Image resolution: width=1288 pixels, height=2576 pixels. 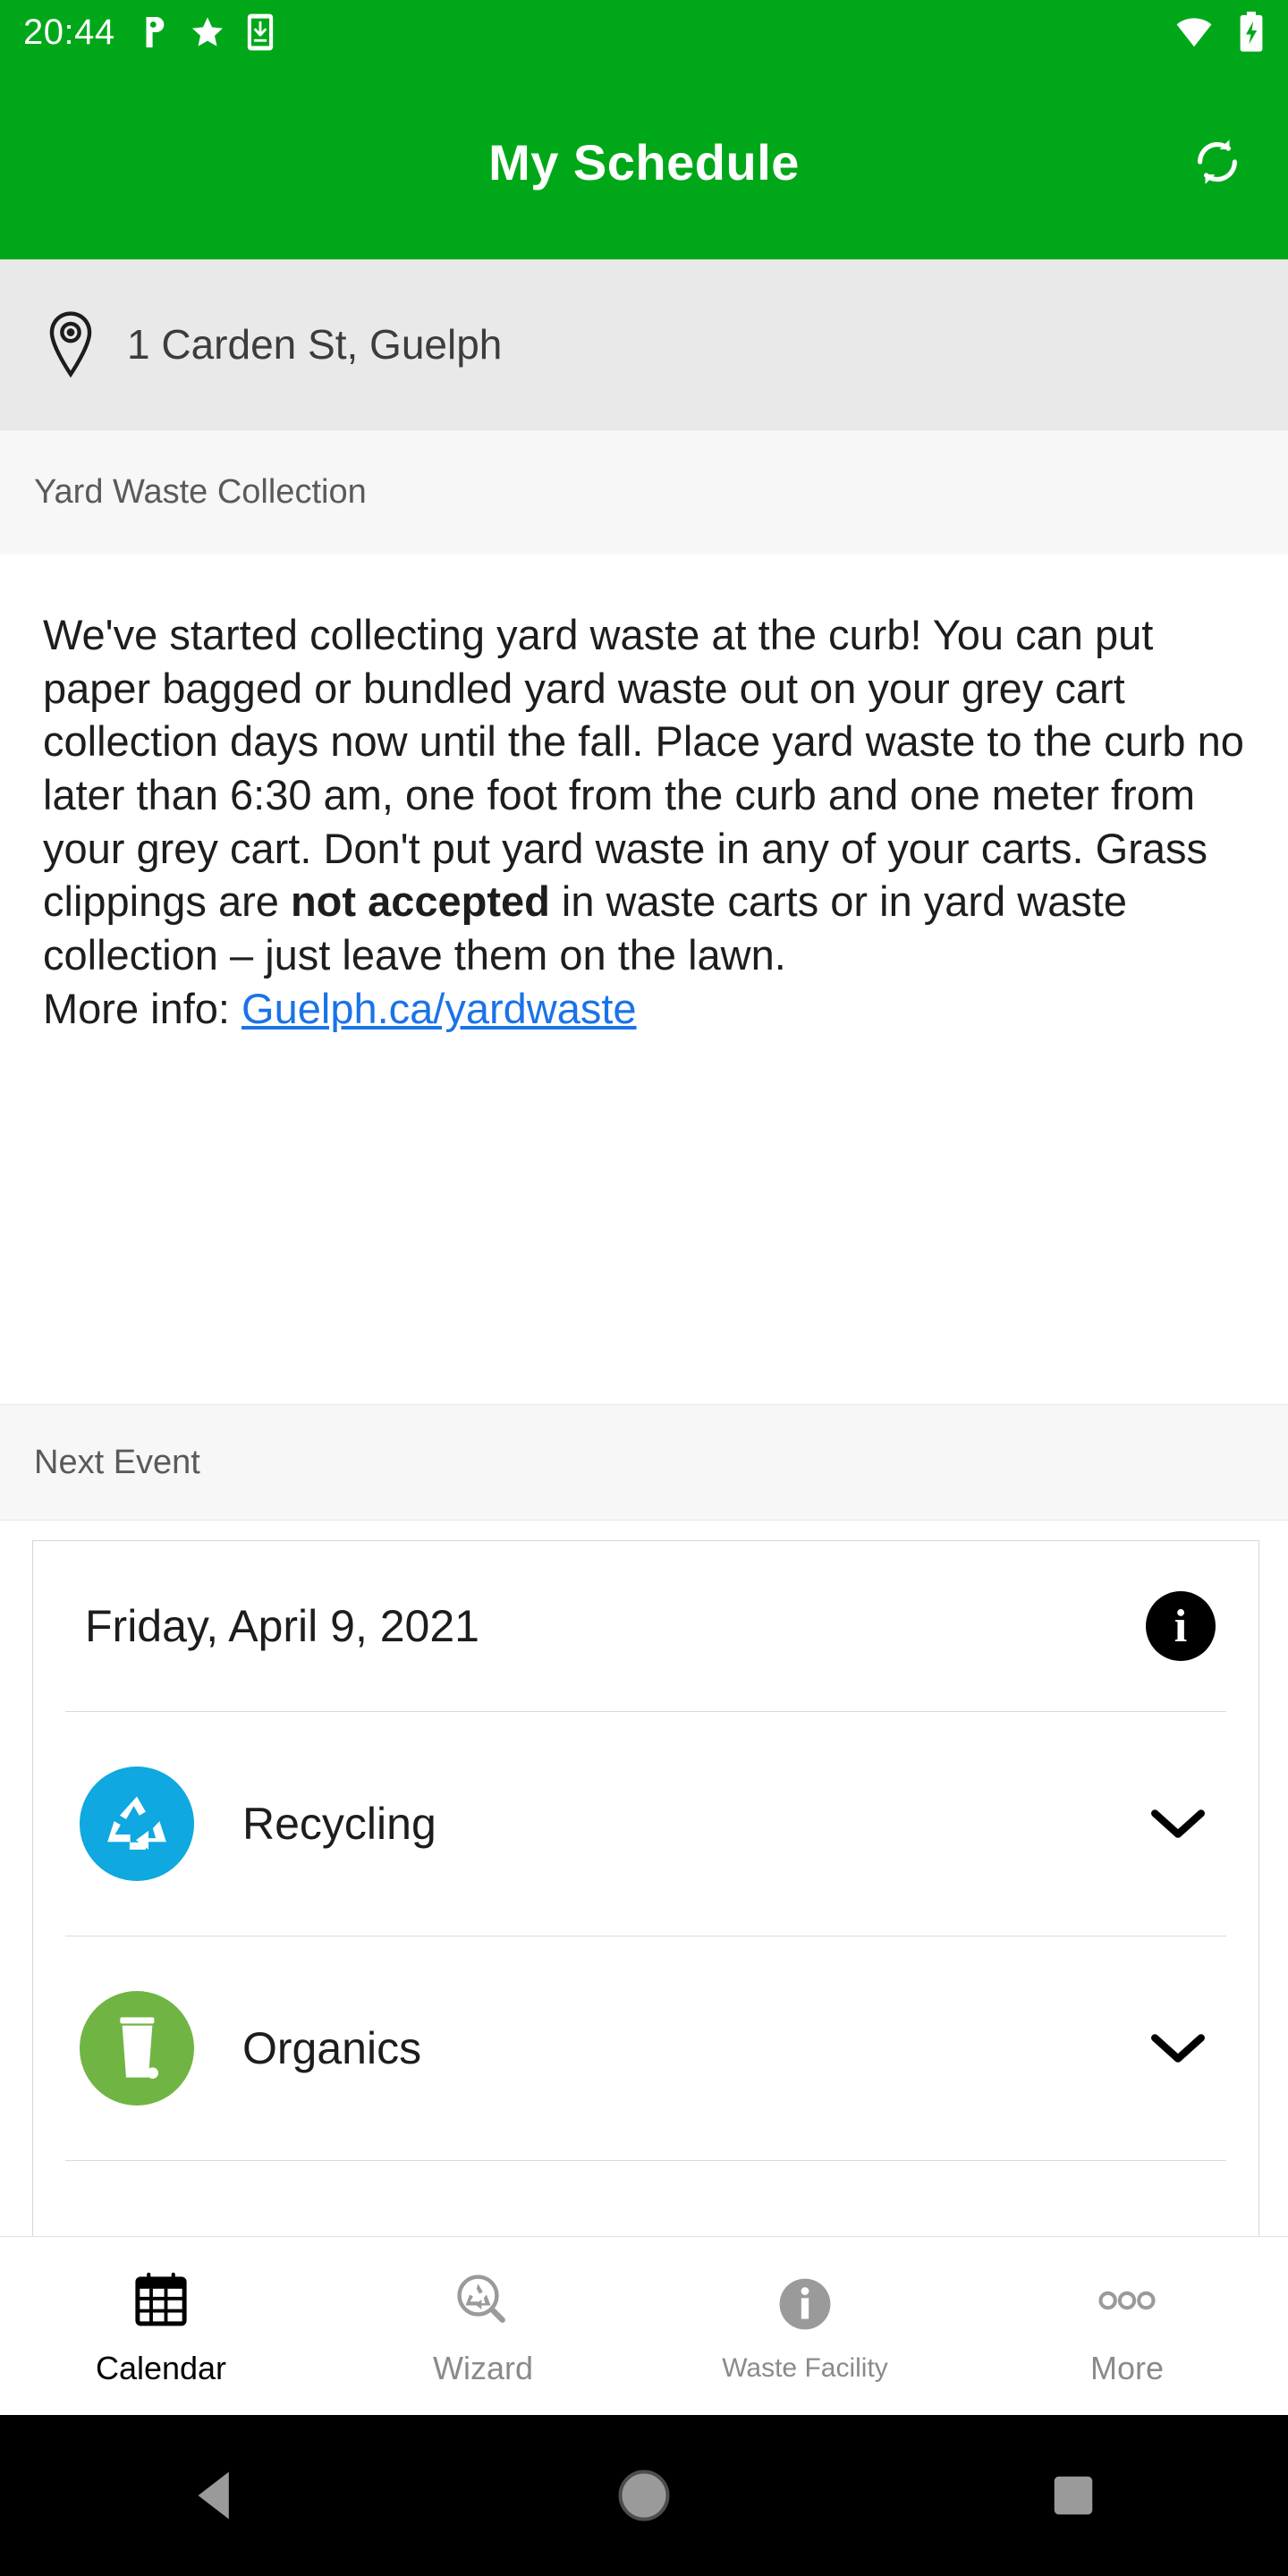 I want to click on recents-square-icon, so click(x=1073, y=2495).